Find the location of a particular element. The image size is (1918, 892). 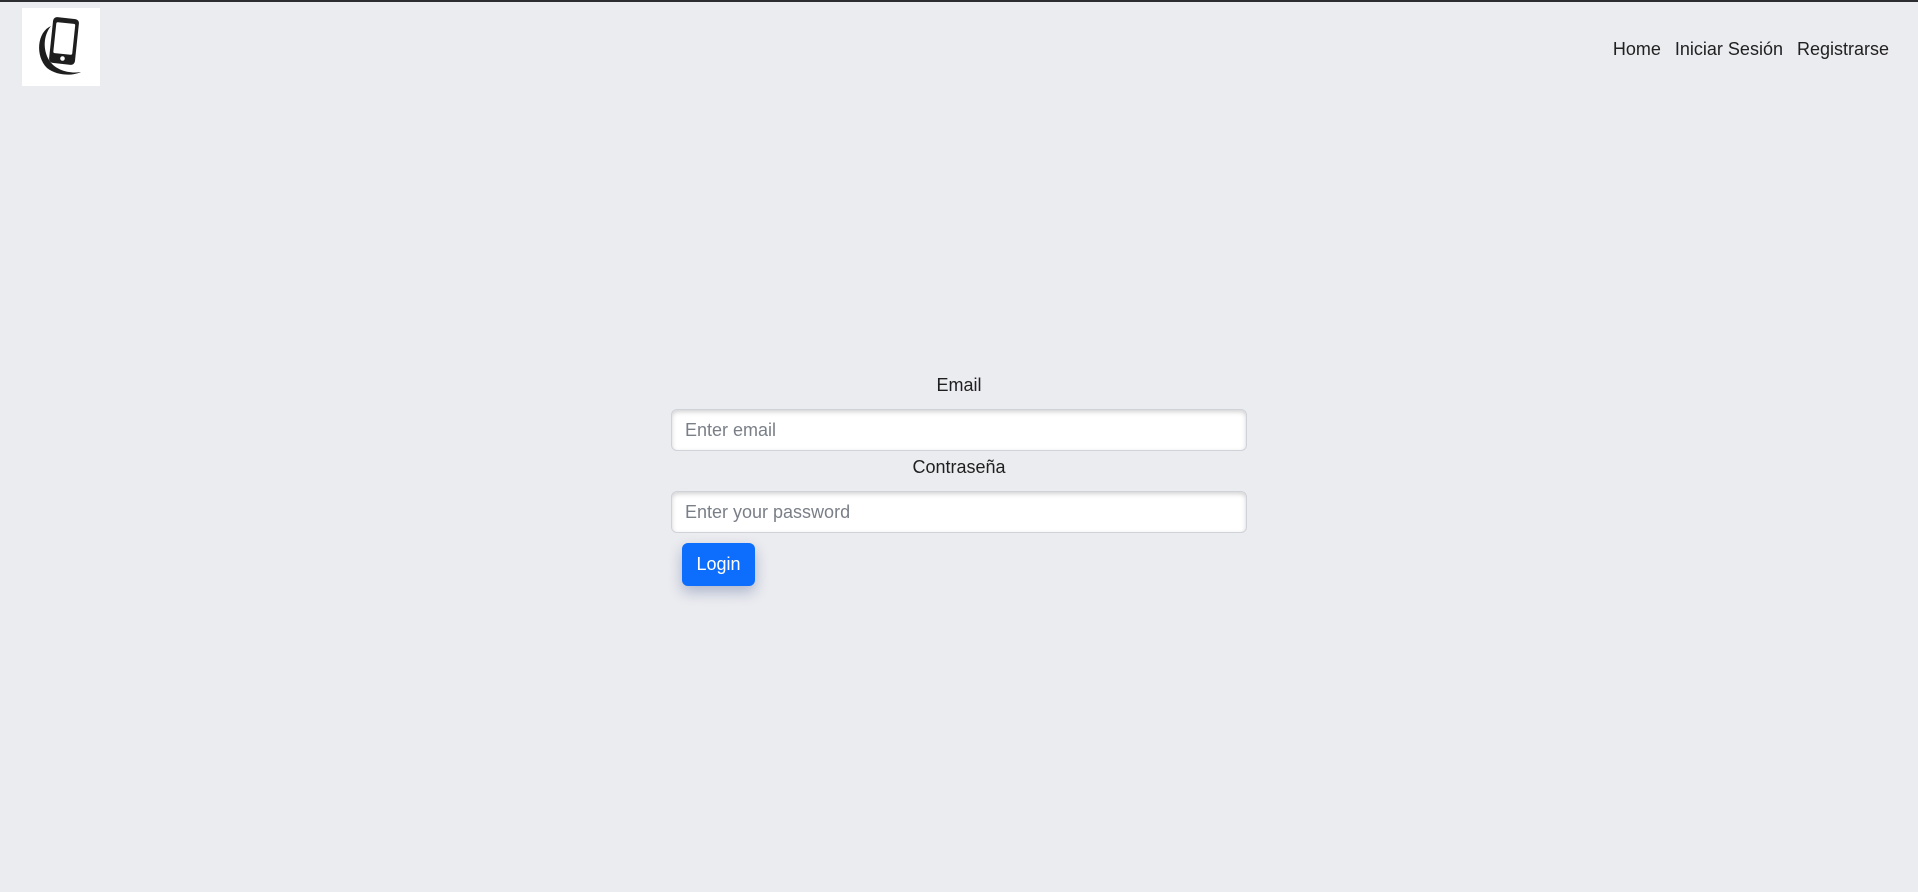

top-navbar: Home Iniciar Sesión Registrarse is located at coordinates (959, 47).